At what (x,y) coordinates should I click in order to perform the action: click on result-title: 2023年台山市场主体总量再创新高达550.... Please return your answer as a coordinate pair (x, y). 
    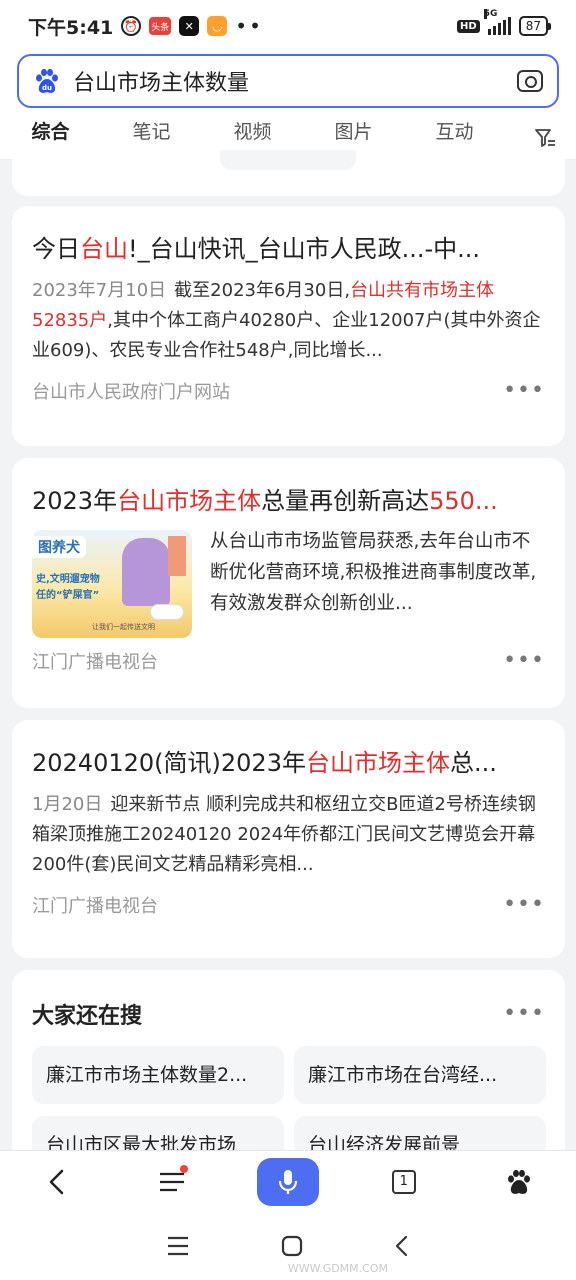
    Looking at the image, I should click on (288, 501).